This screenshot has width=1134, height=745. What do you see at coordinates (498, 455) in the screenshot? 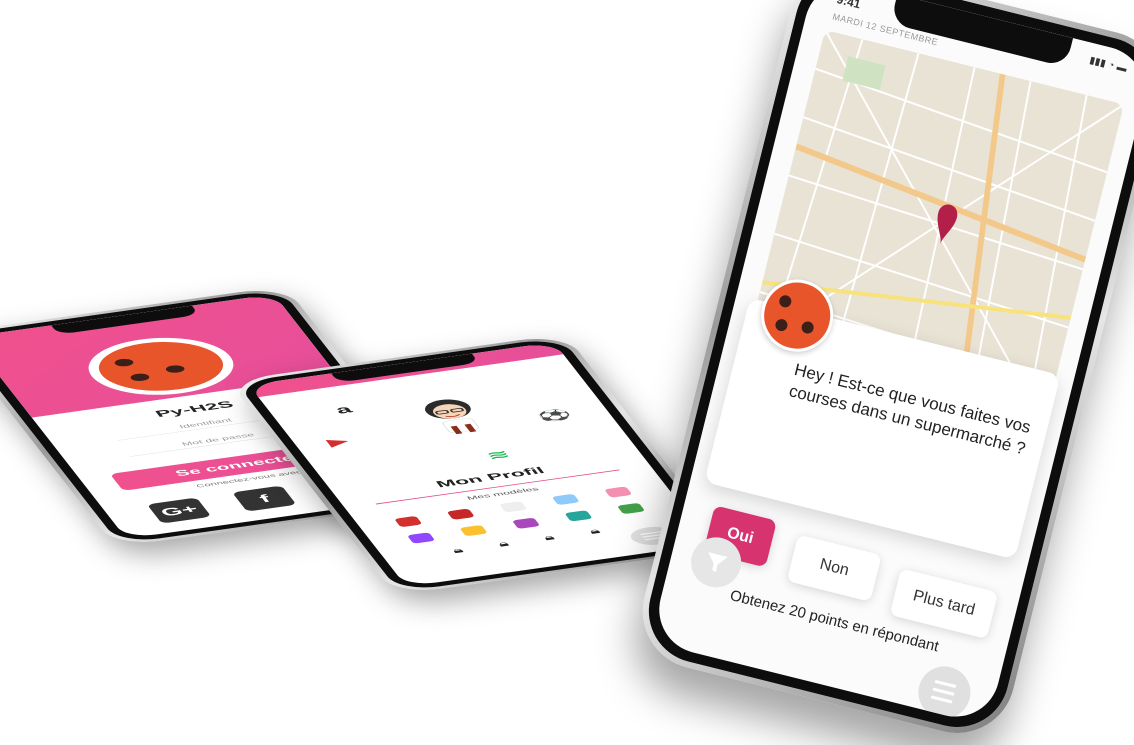
I see `spotify-icon: ≋` at bounding box center [498, 455].